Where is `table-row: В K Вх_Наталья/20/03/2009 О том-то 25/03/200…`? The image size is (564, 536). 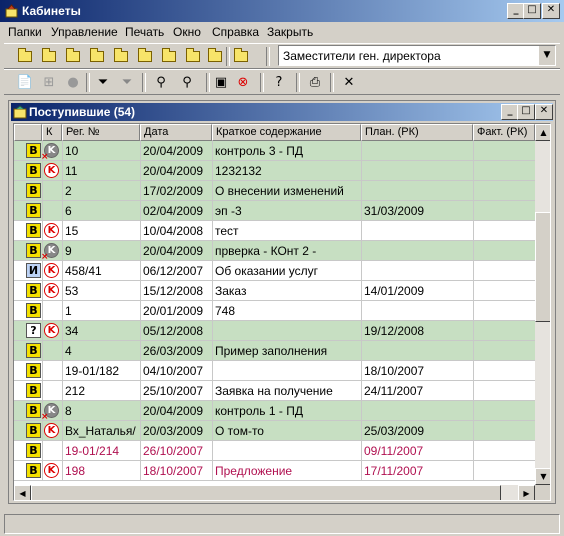
table-row: В K Вх_Наталья/20/03/2009 О том-то 25/03/200… is located at coordinates (274, 431).